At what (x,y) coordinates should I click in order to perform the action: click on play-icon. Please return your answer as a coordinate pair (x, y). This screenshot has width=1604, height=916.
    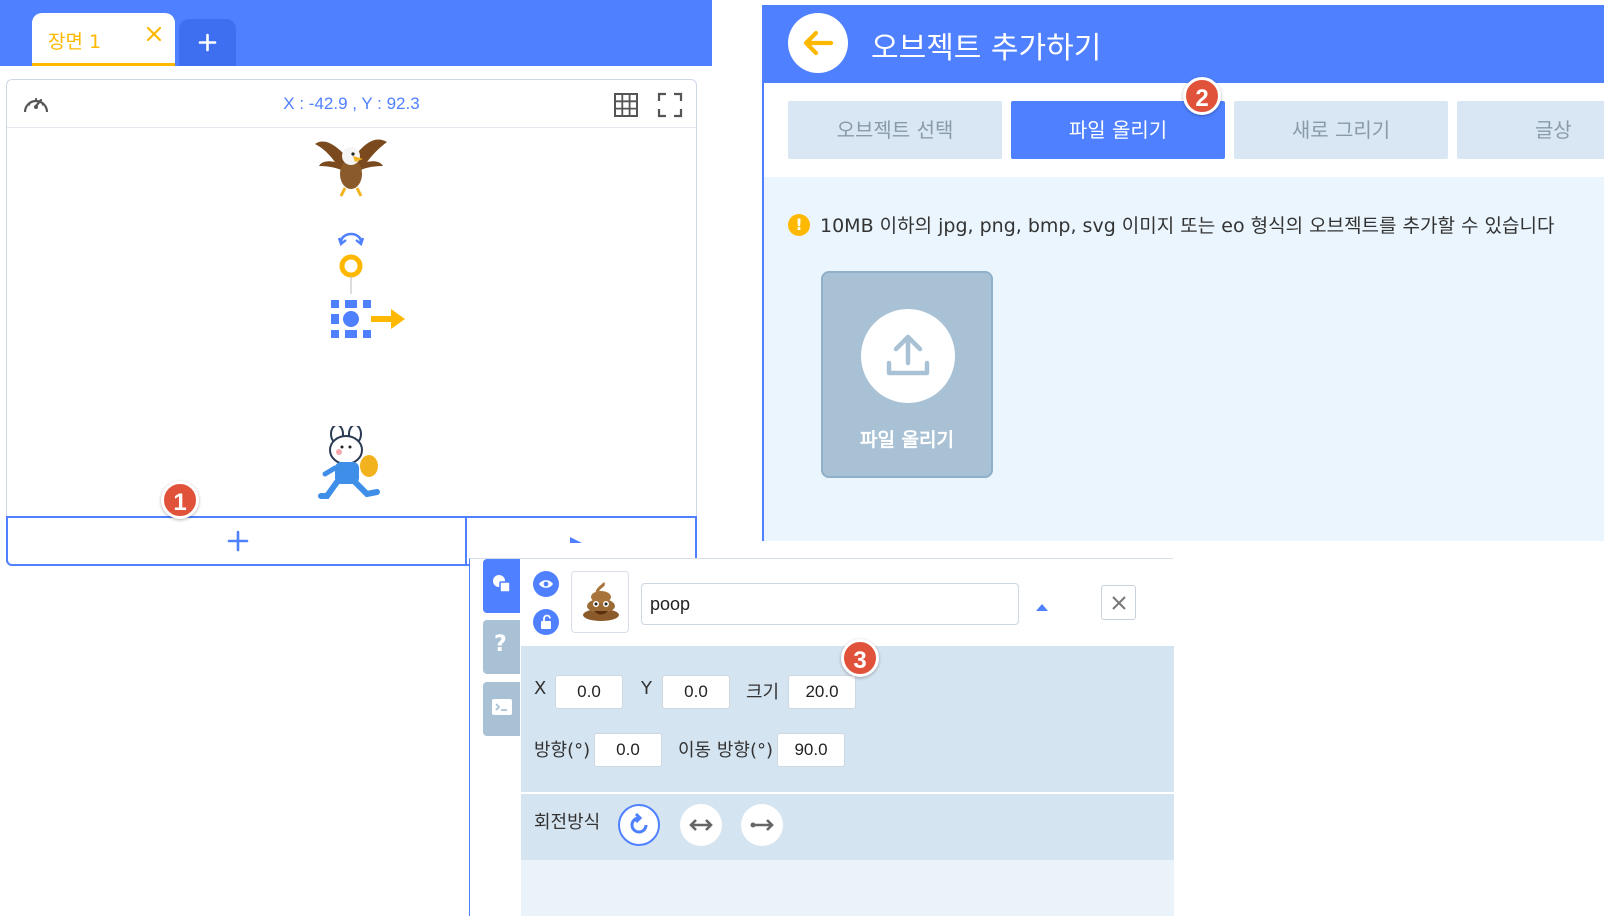
    Looking at the image, I should click on (576, 539).